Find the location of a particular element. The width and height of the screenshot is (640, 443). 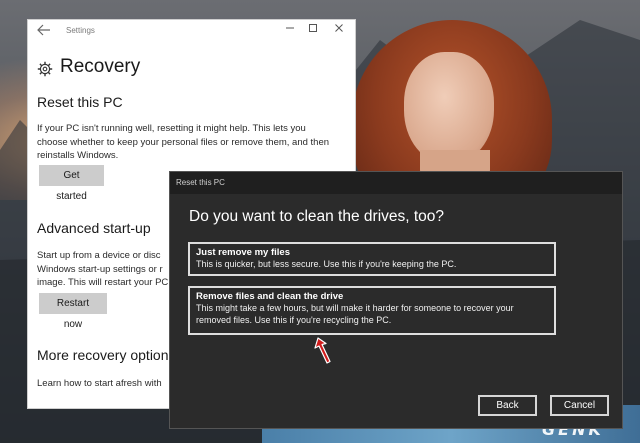

option-heading: Just remove my files is located at coordinates (243, 252).